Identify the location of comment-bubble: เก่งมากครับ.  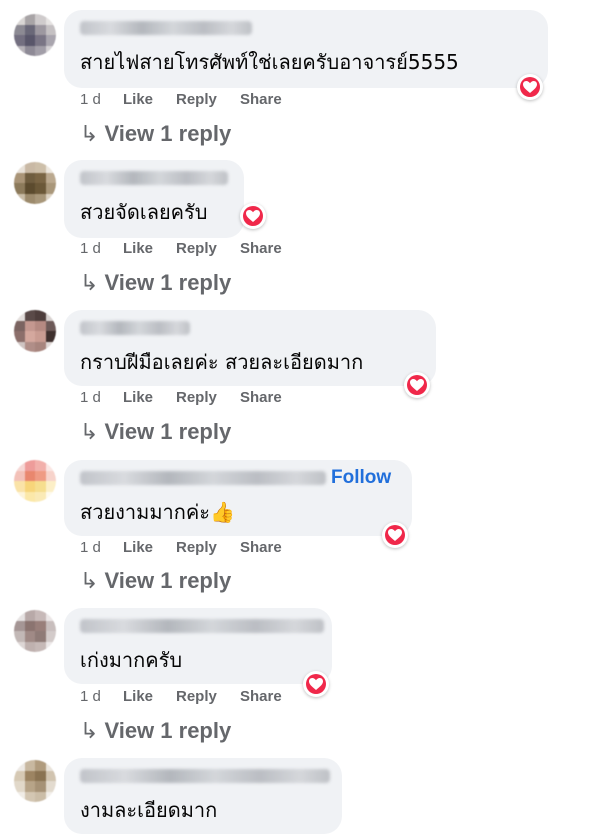
(198, 646).